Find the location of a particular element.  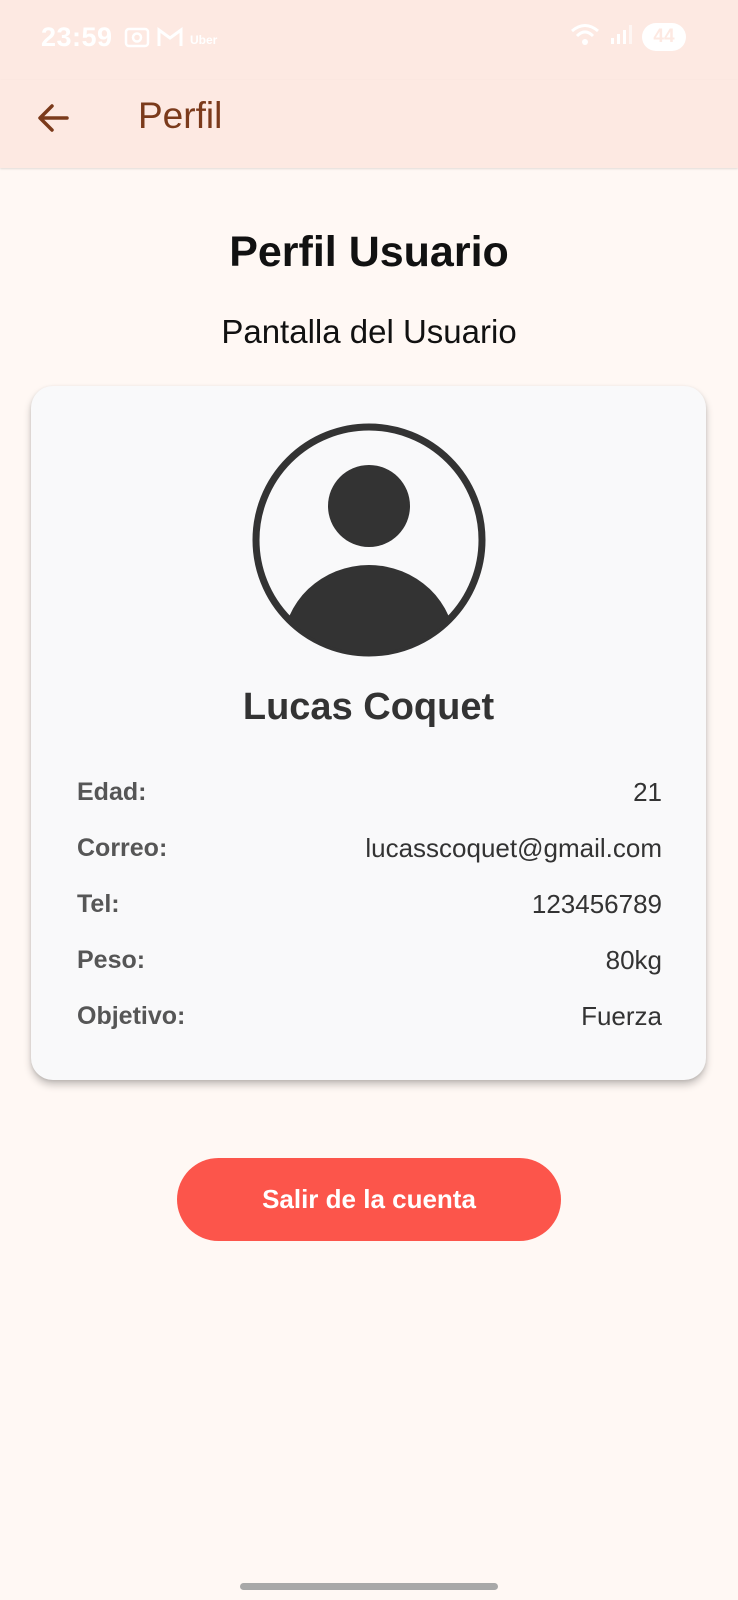

system-icons: 44 is located at coordinates (628, 36).